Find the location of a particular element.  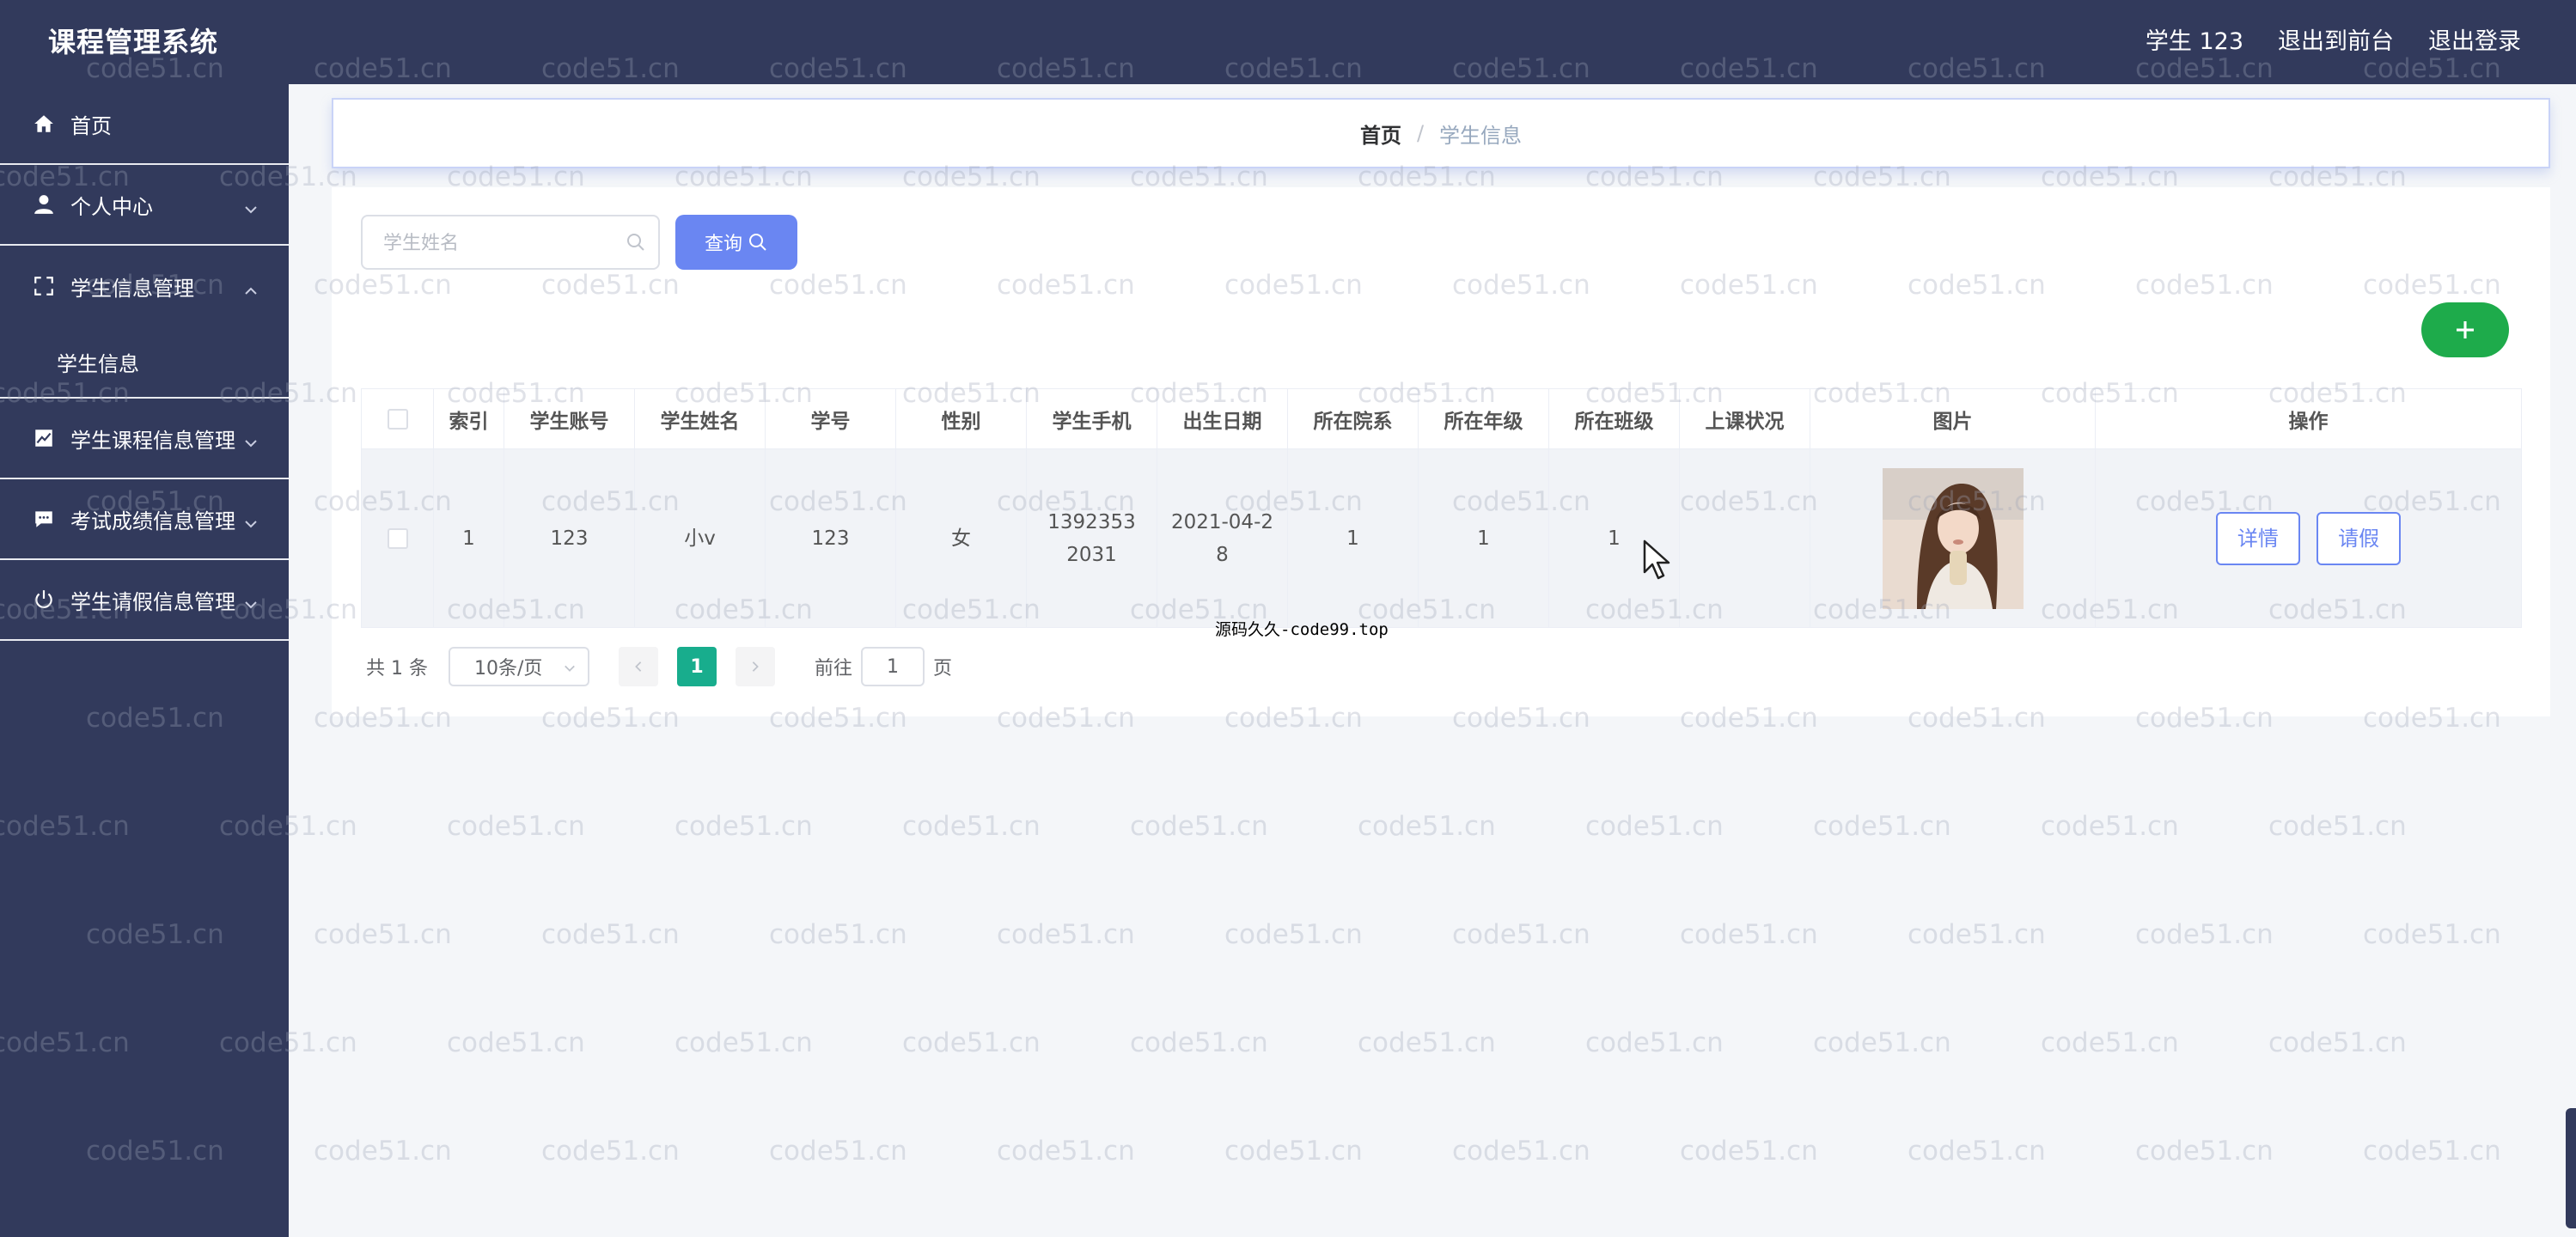

home-icon is located at coordinates (44, 124).